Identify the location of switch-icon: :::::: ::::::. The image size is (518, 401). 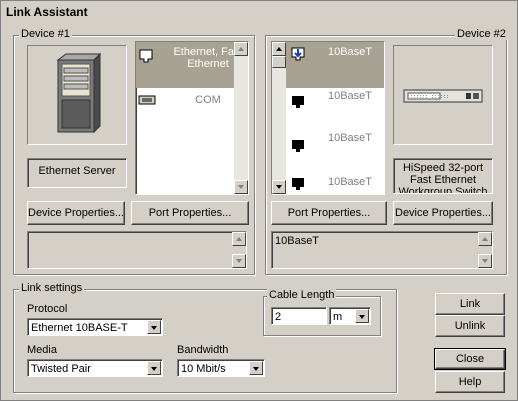
(443, 96).